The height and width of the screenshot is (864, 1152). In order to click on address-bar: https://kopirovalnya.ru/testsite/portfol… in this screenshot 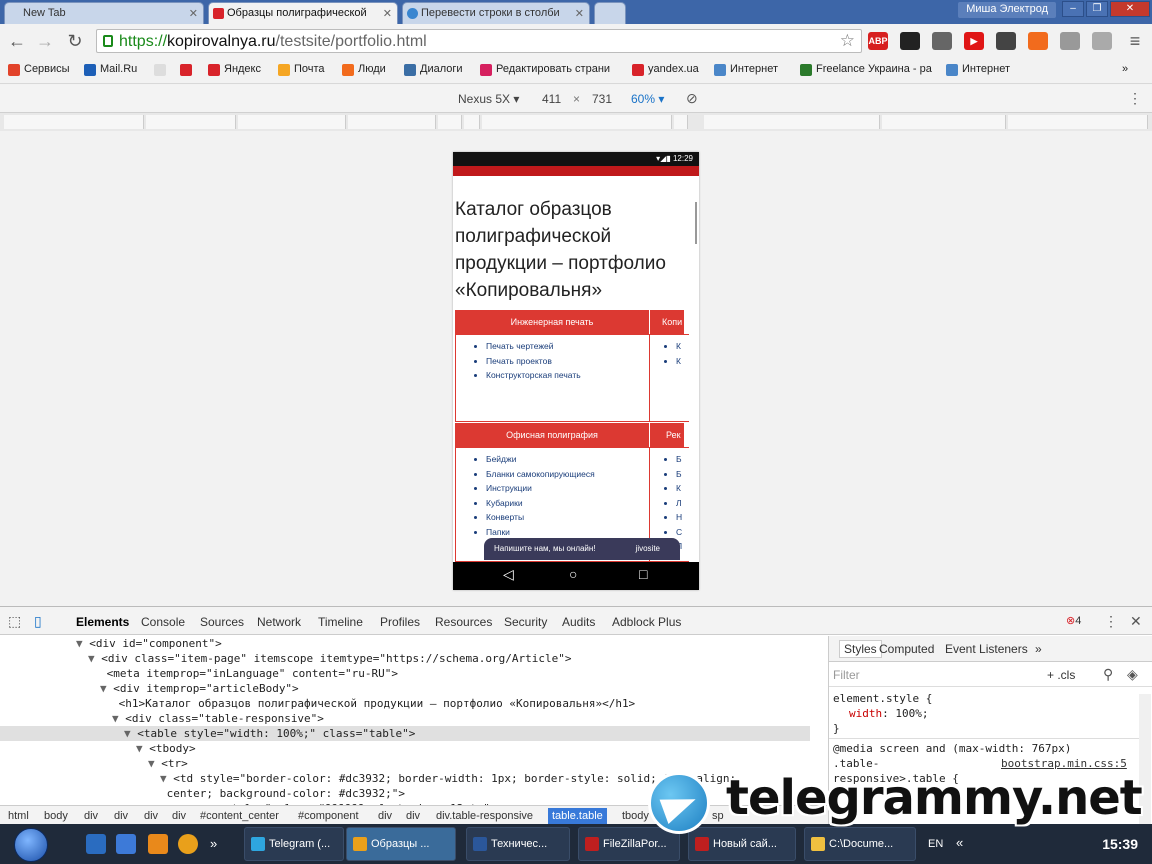, I will do `click(479, 41)`.